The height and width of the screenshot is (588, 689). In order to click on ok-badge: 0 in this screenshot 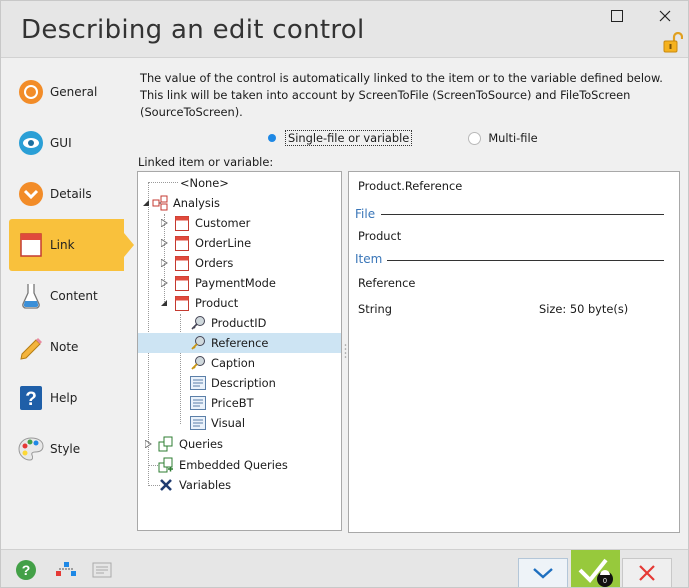, I will do `click(605, 581)`.